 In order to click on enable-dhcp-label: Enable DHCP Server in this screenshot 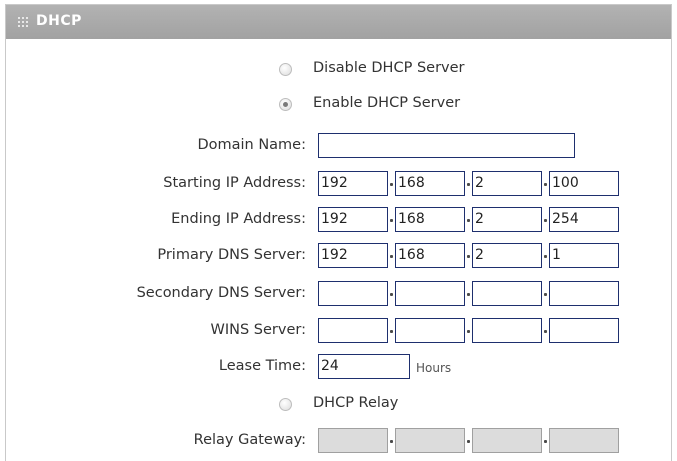, I will do `click(387, 103)`.